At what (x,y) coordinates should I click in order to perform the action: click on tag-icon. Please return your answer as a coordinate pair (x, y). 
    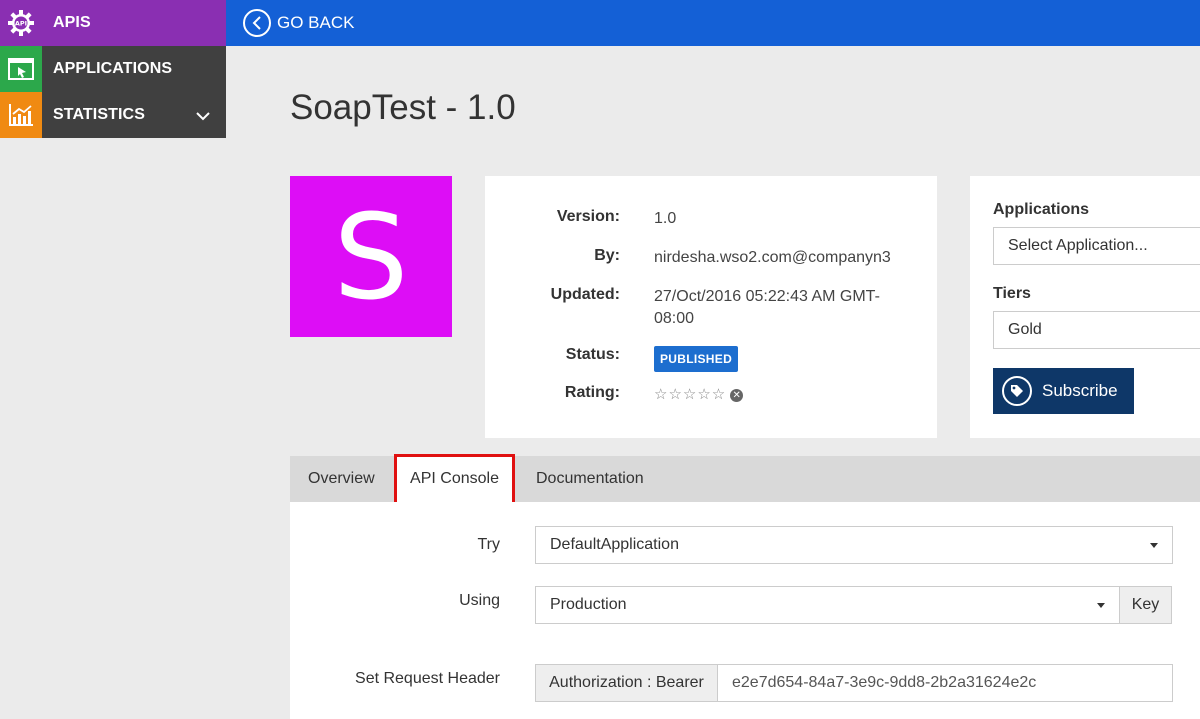
    Looking at the image, I should click on (1017, 391).